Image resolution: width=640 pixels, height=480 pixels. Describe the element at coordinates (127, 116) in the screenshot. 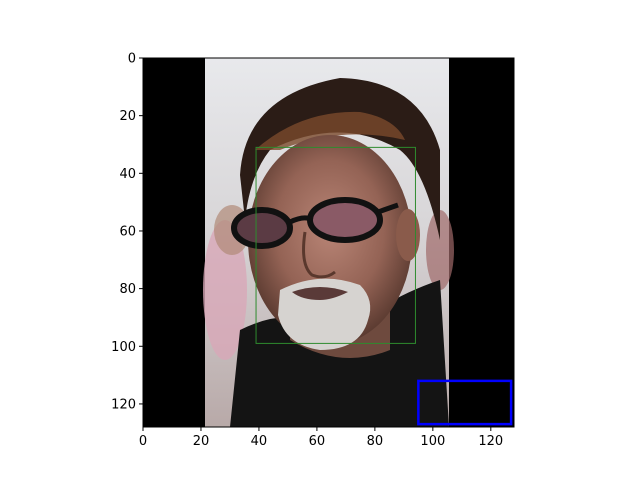

I see `y-tick-label: 20` at that location.